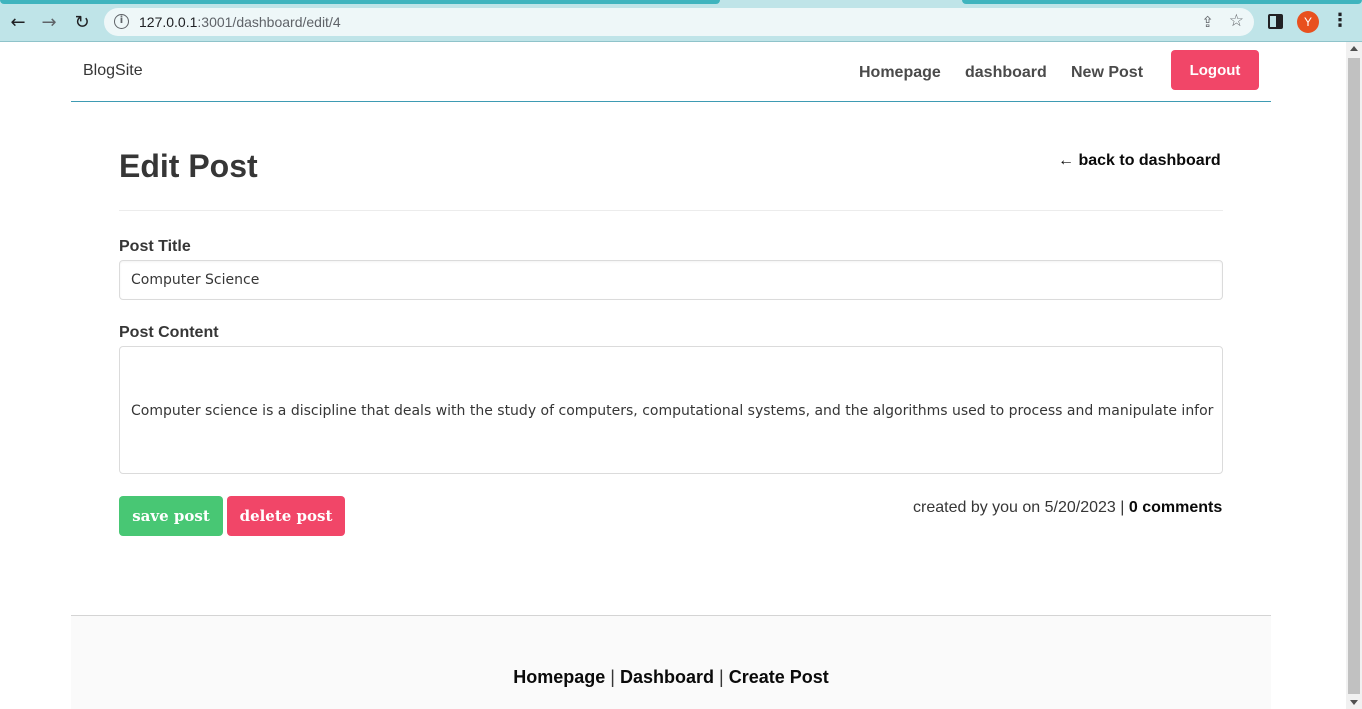  What do you see at coordinates (121, 21) in the screenshot?
I see `site-info-icon: i` at bounding box center [121, 21].